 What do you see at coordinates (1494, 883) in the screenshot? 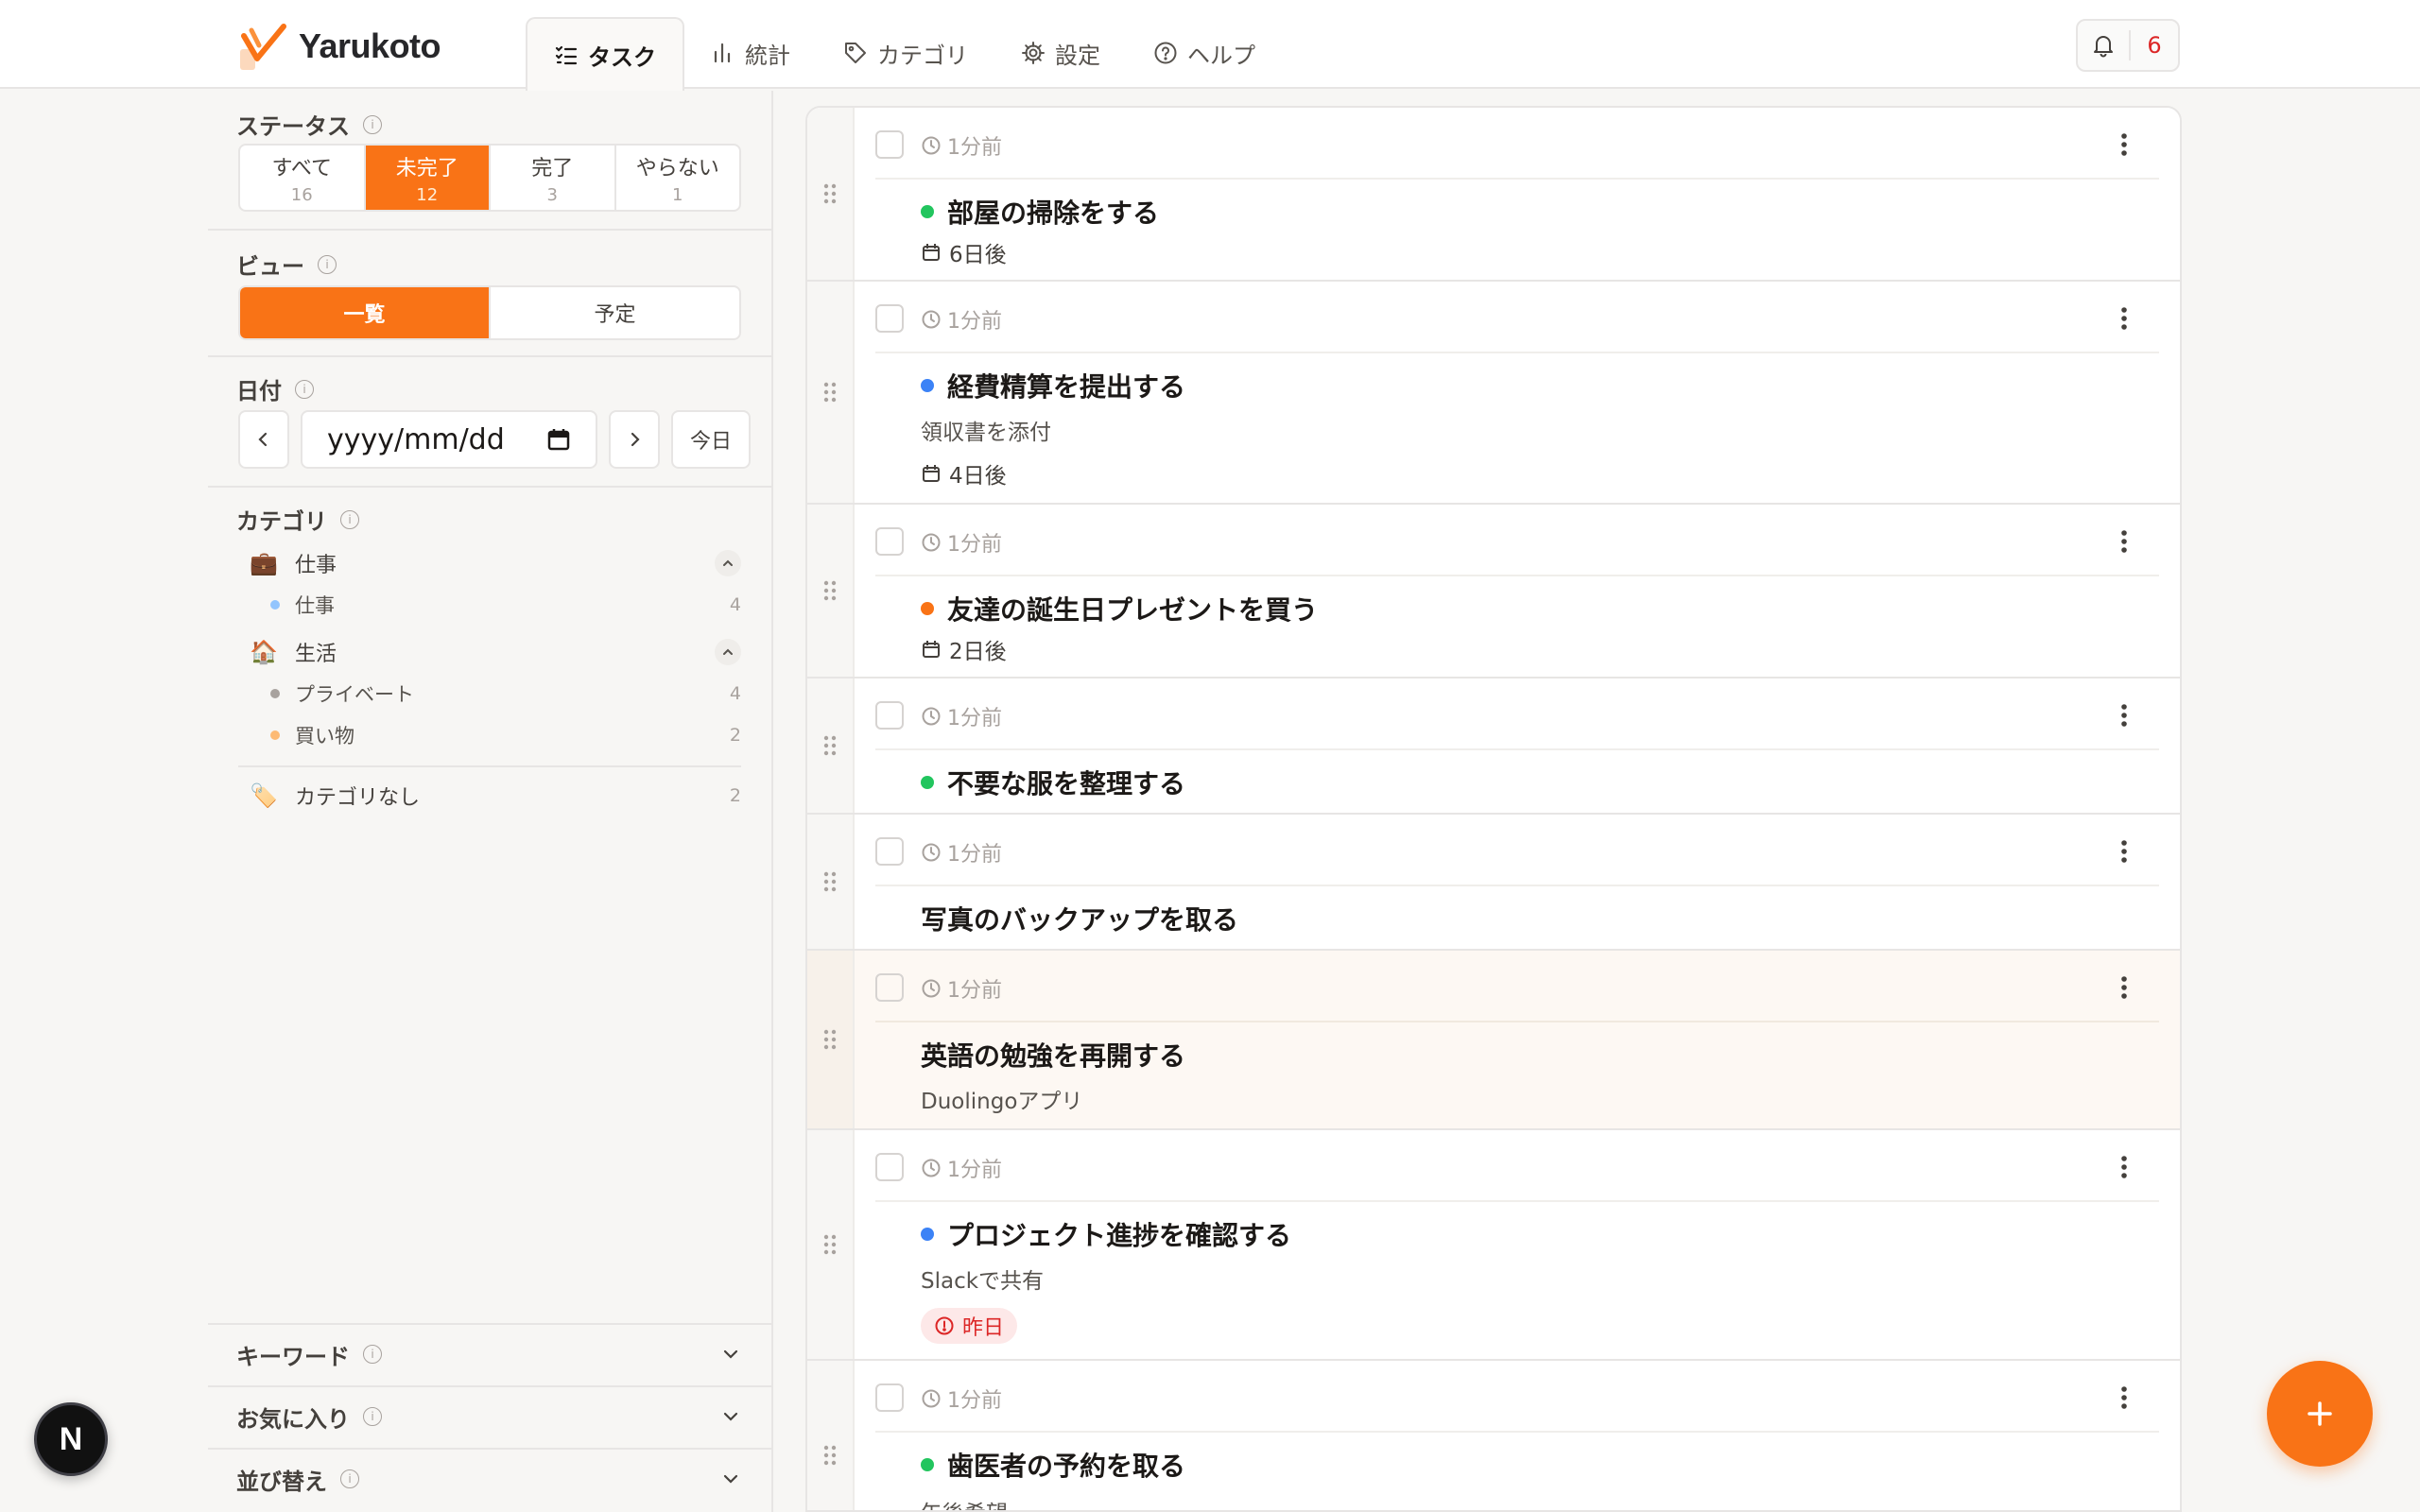
I see `task-card: 1分前 写真のバックアップを取る` at bounding box center [1494, 883].